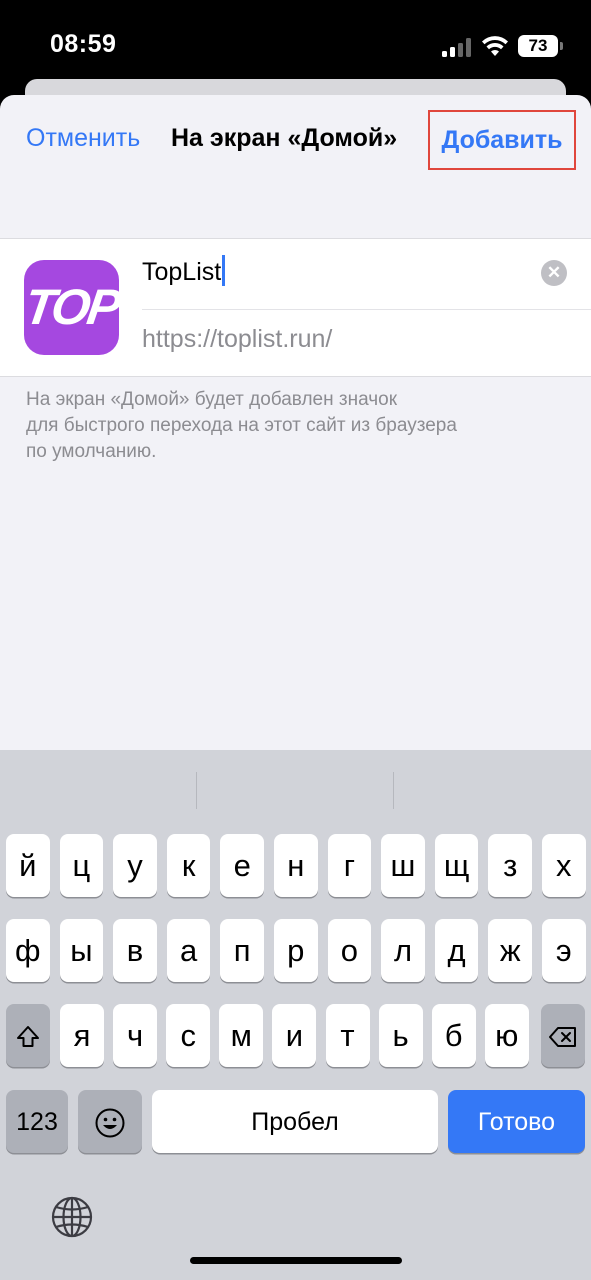  I want to click on done-key: Готово, so click(516, 1121).